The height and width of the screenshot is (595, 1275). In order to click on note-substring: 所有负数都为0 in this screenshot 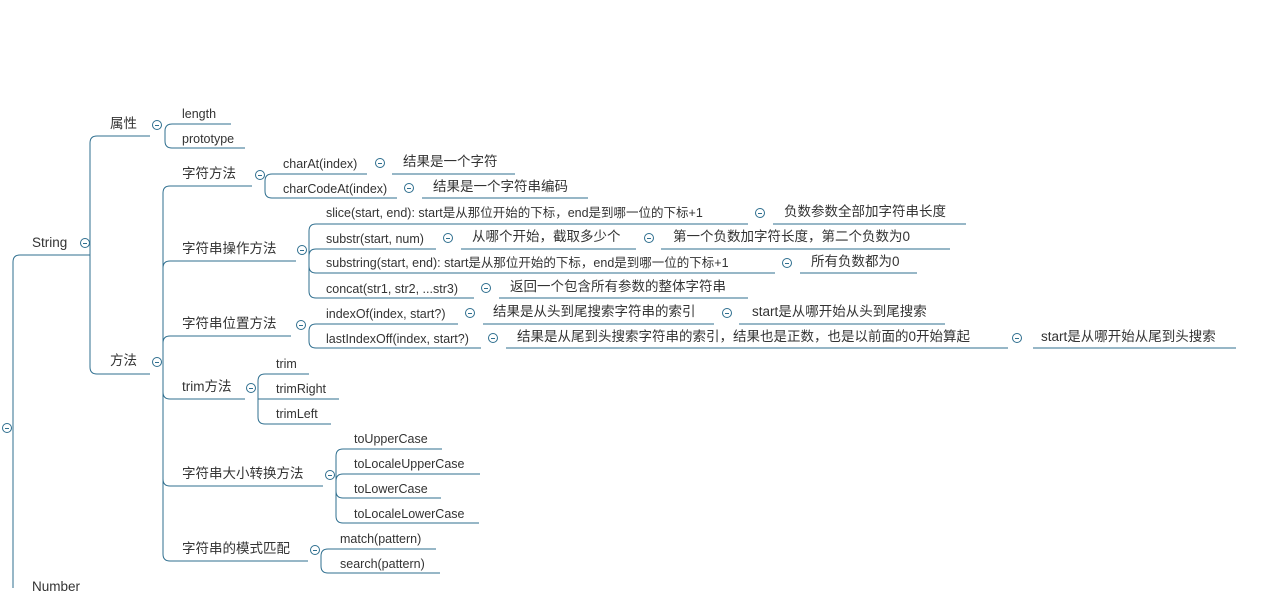, I will do `click(855, 261)`.